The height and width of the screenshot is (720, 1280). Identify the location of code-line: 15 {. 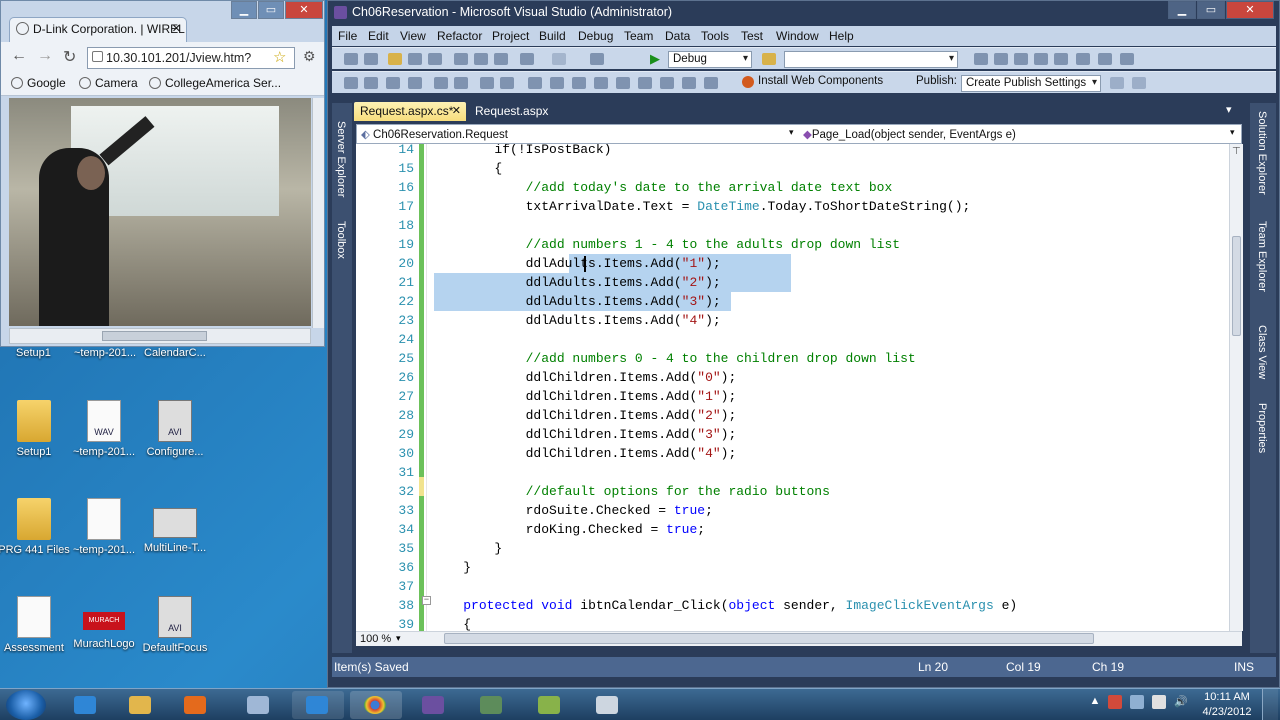
(792, 168).